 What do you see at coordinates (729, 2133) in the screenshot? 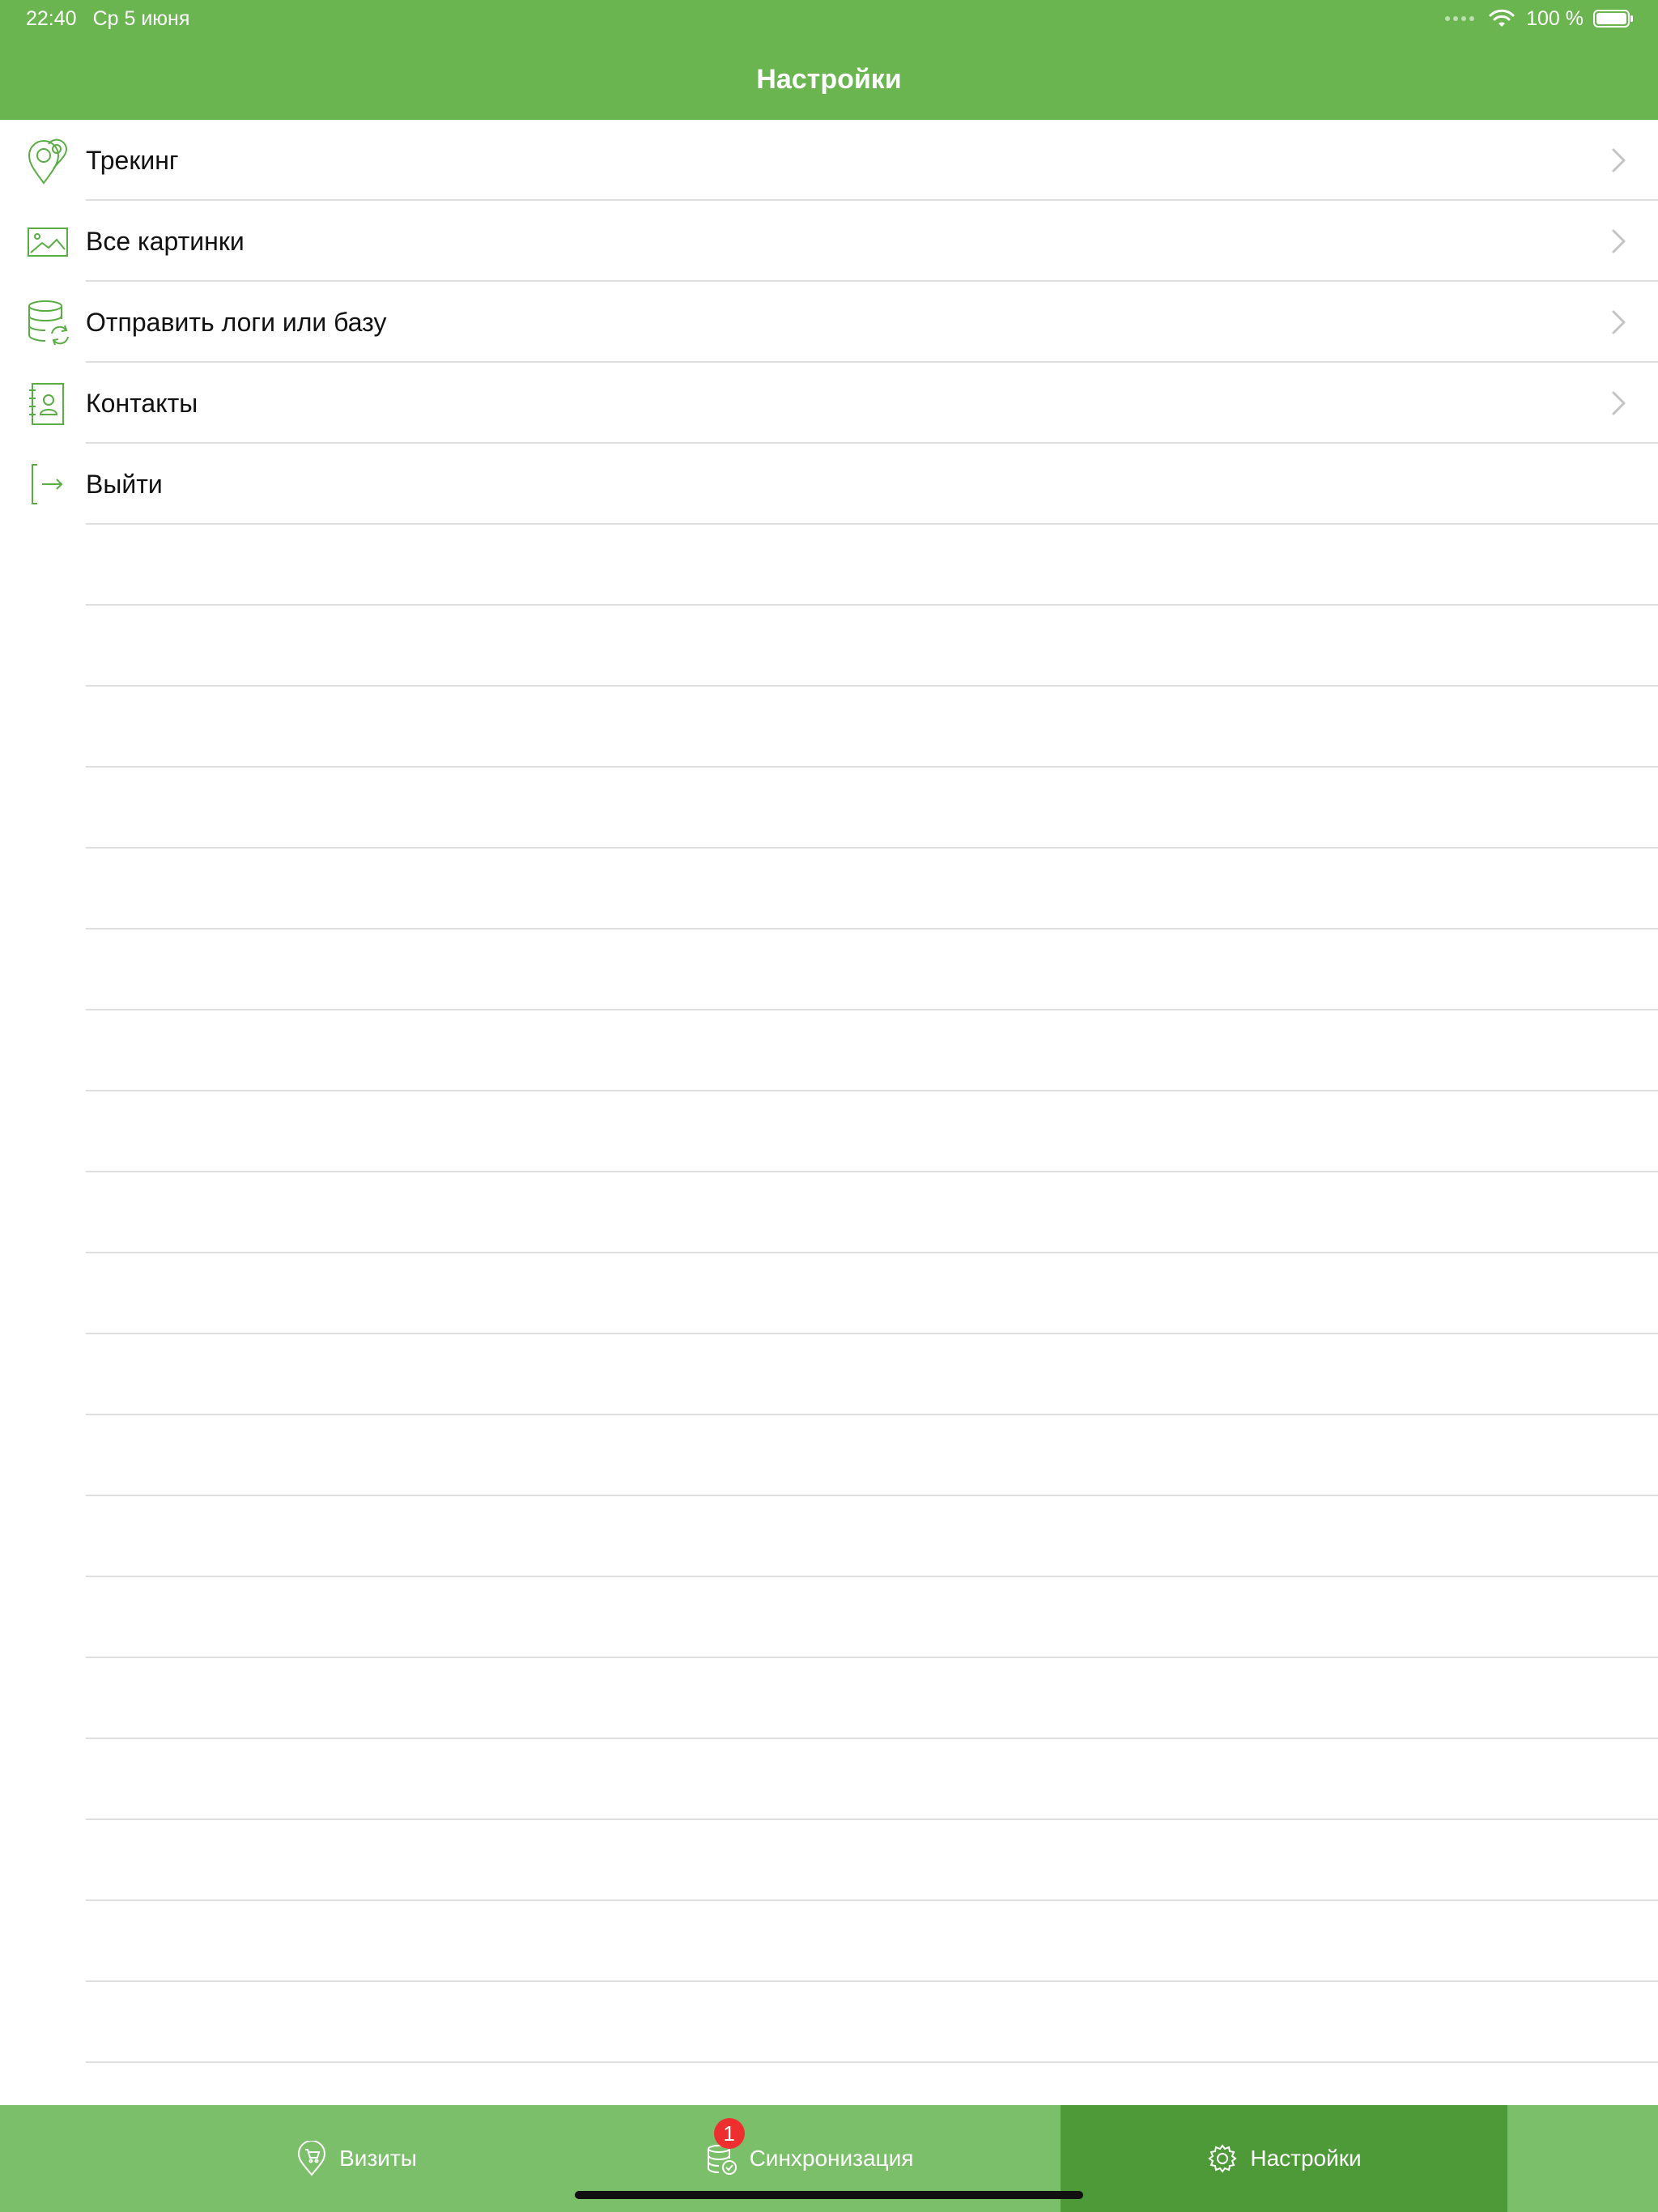
I see `sync-badge: 1` at bounding box center [729, 2133].